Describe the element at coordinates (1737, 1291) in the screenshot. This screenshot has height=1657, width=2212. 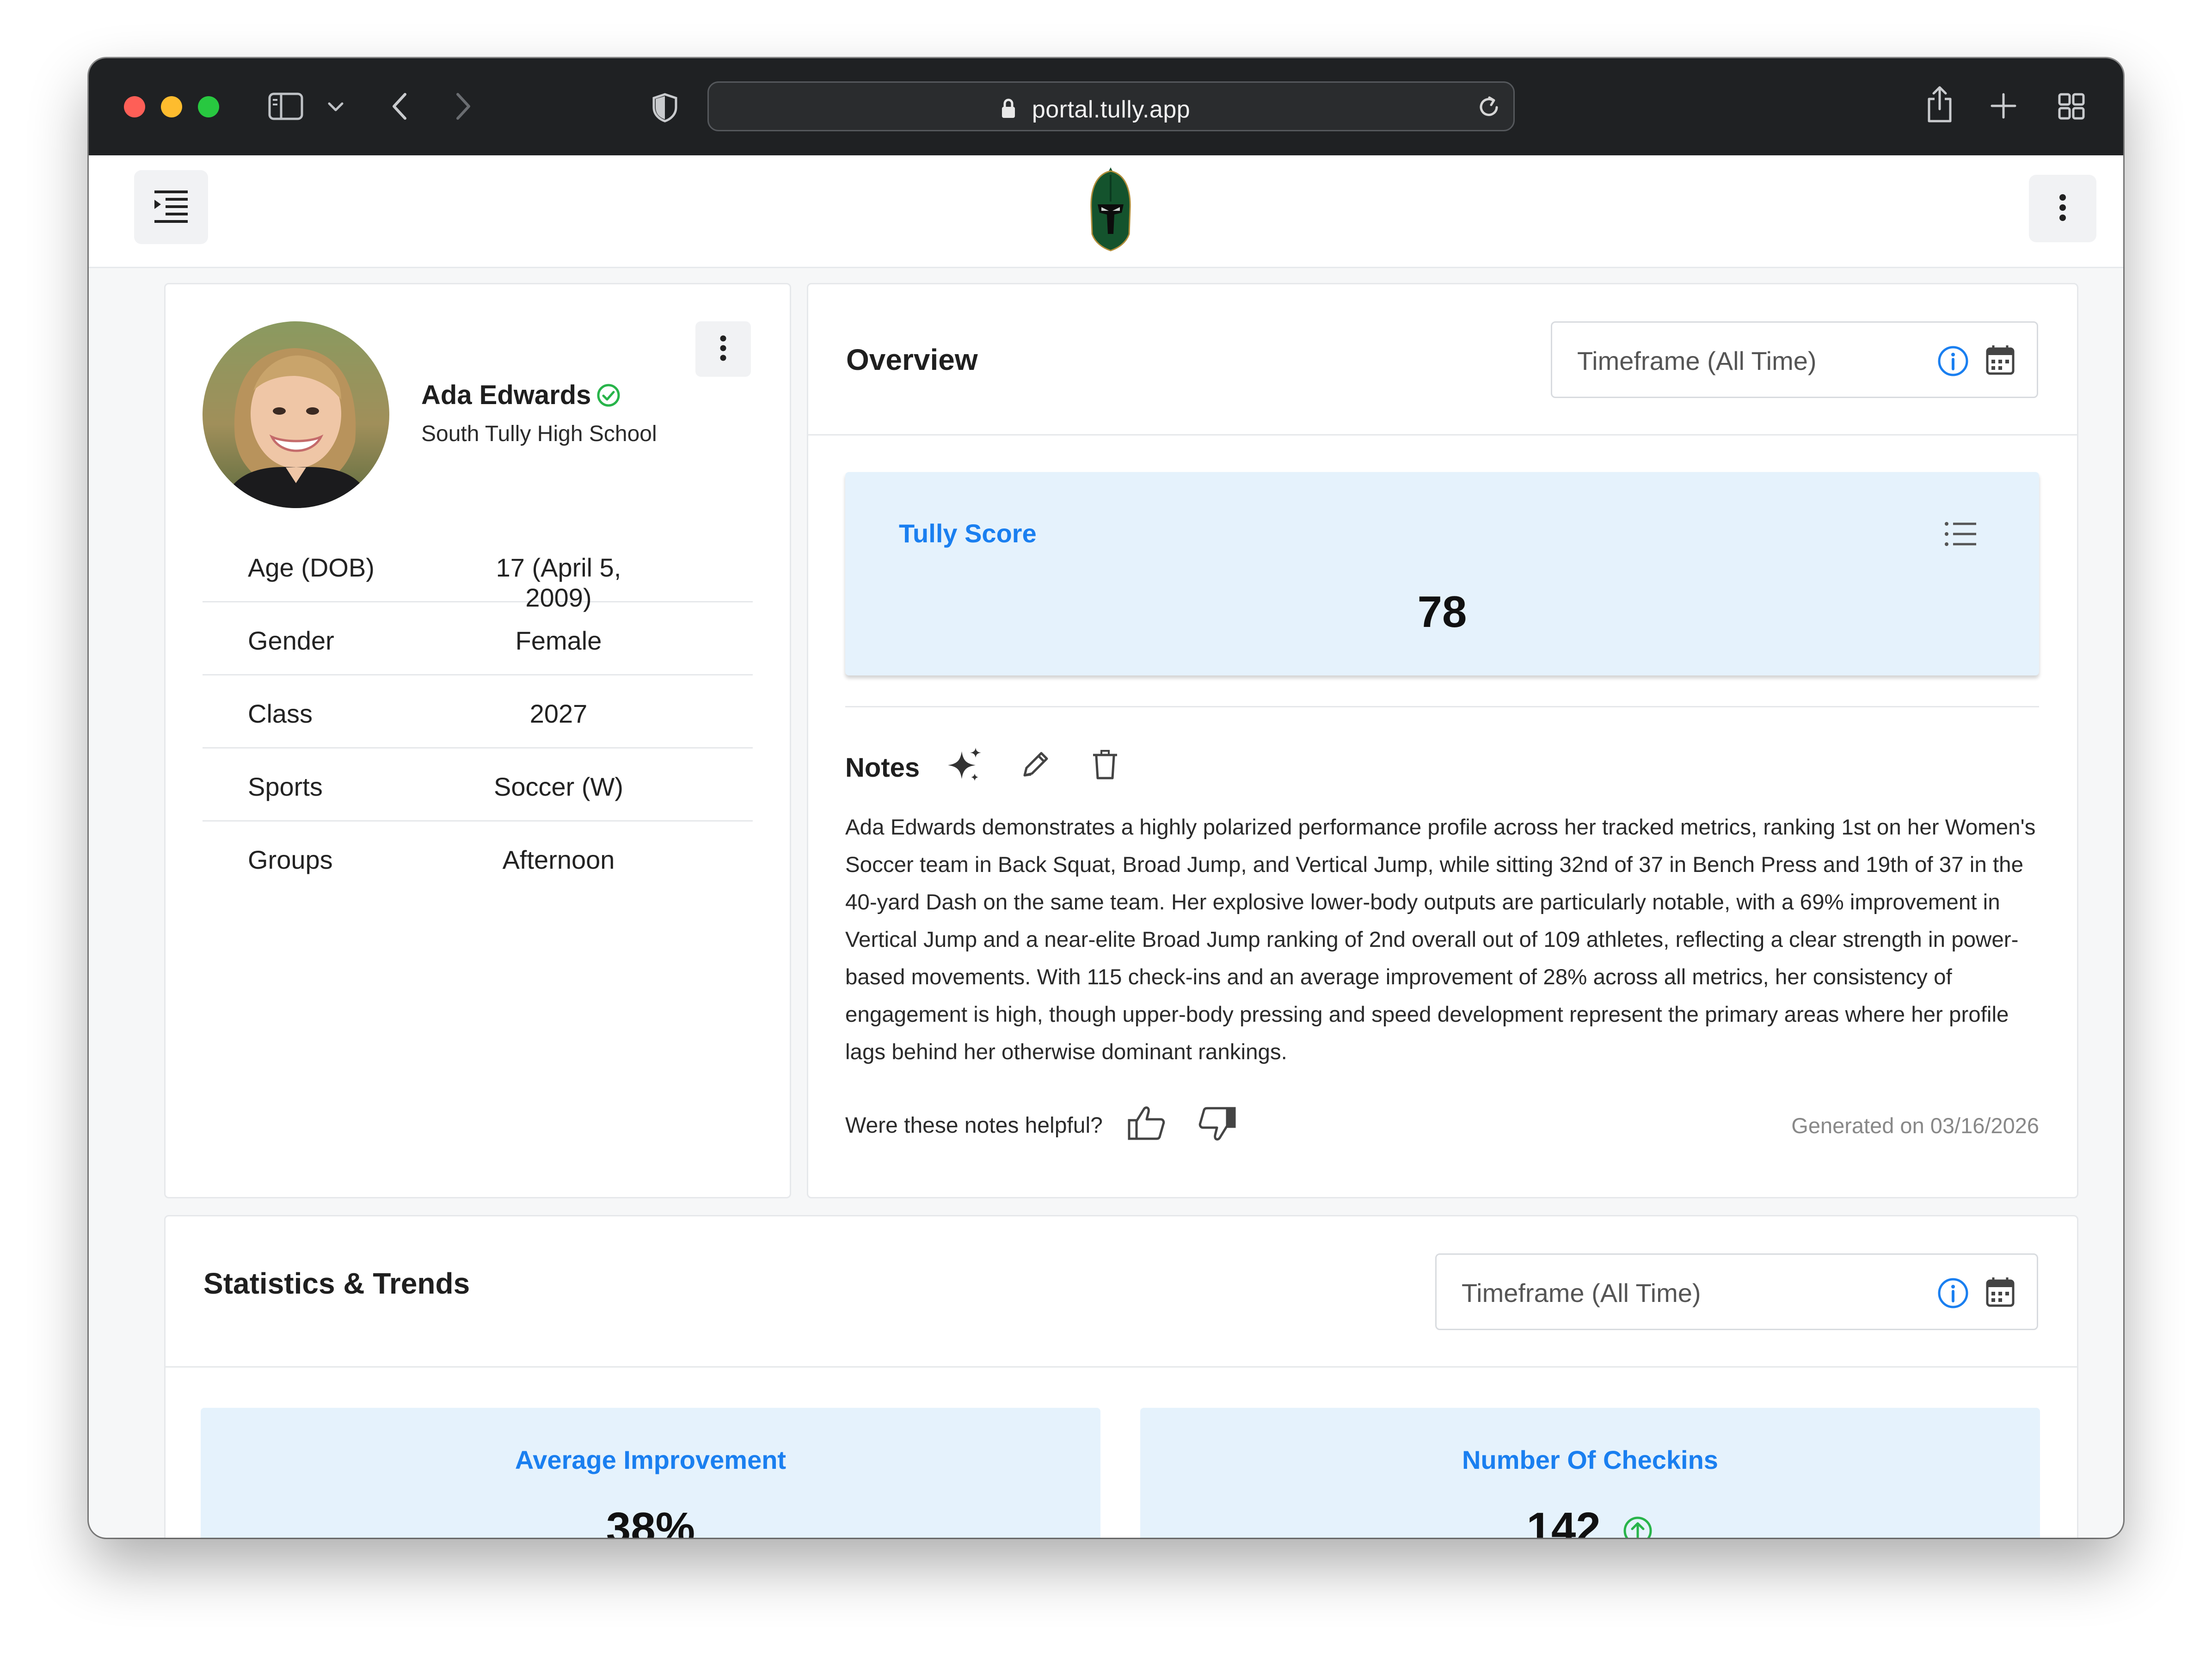
I see `statistics-timeframe-select: Timeframe (All Time)` at that location.